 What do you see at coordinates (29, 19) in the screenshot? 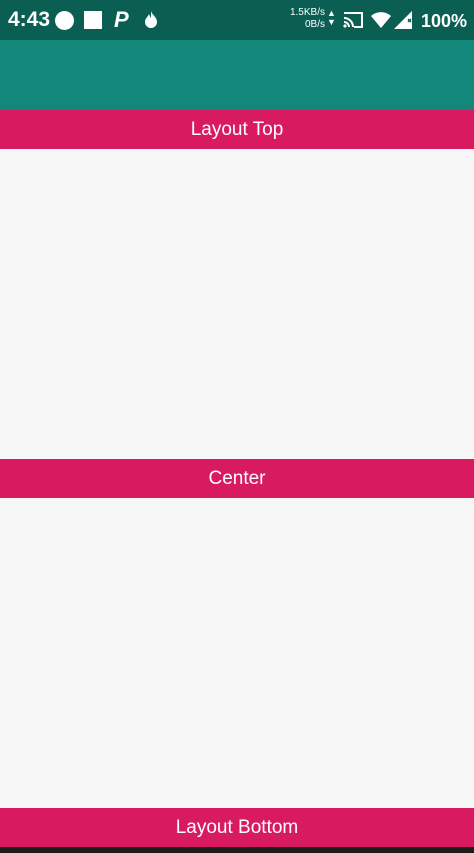
I see `status-time: 4:43` at bounding box center [29, 19].